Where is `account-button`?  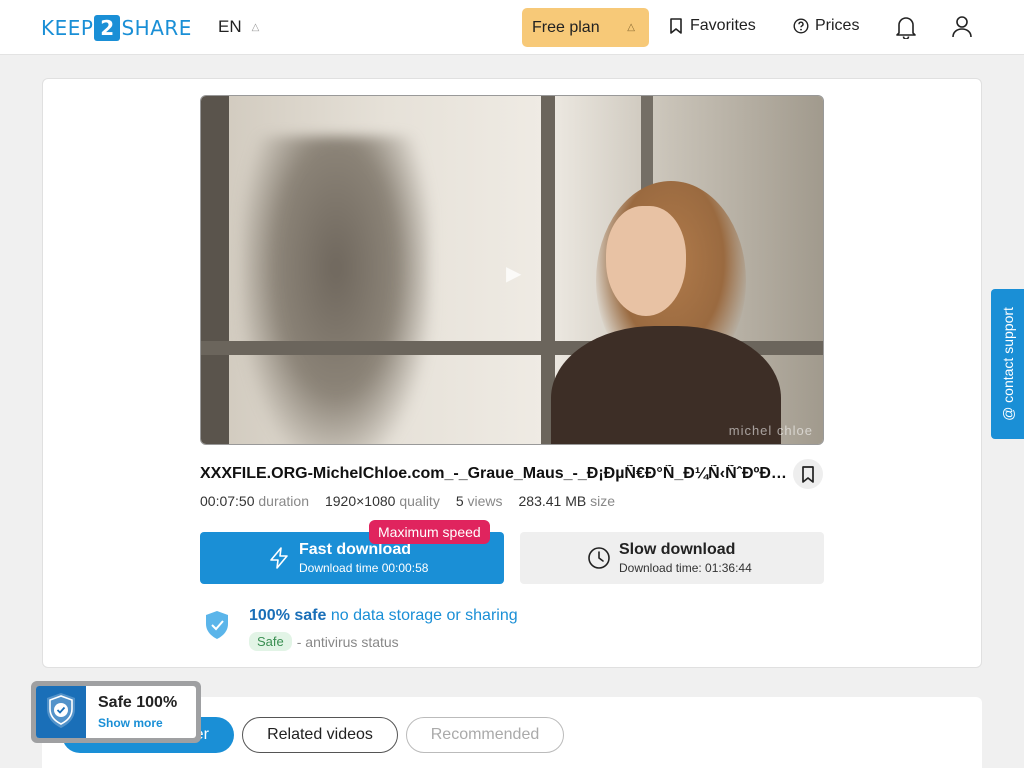
account-button is located at coordinates (962, 29).